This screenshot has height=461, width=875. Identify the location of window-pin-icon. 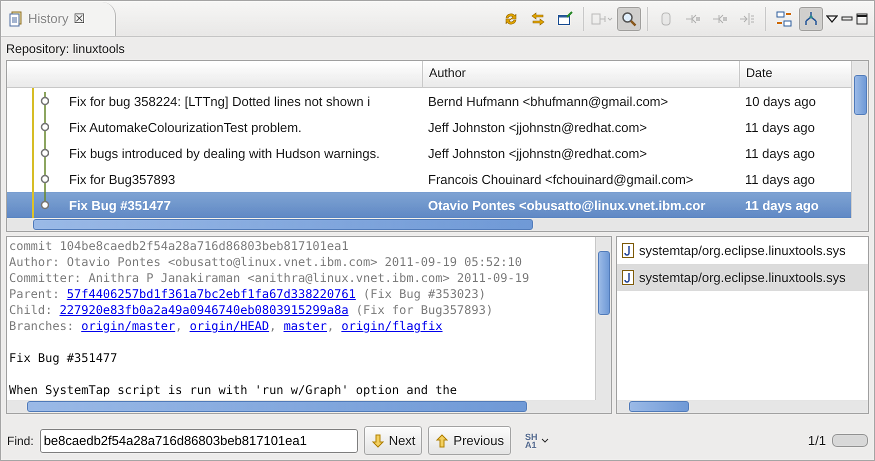
(565, 18).